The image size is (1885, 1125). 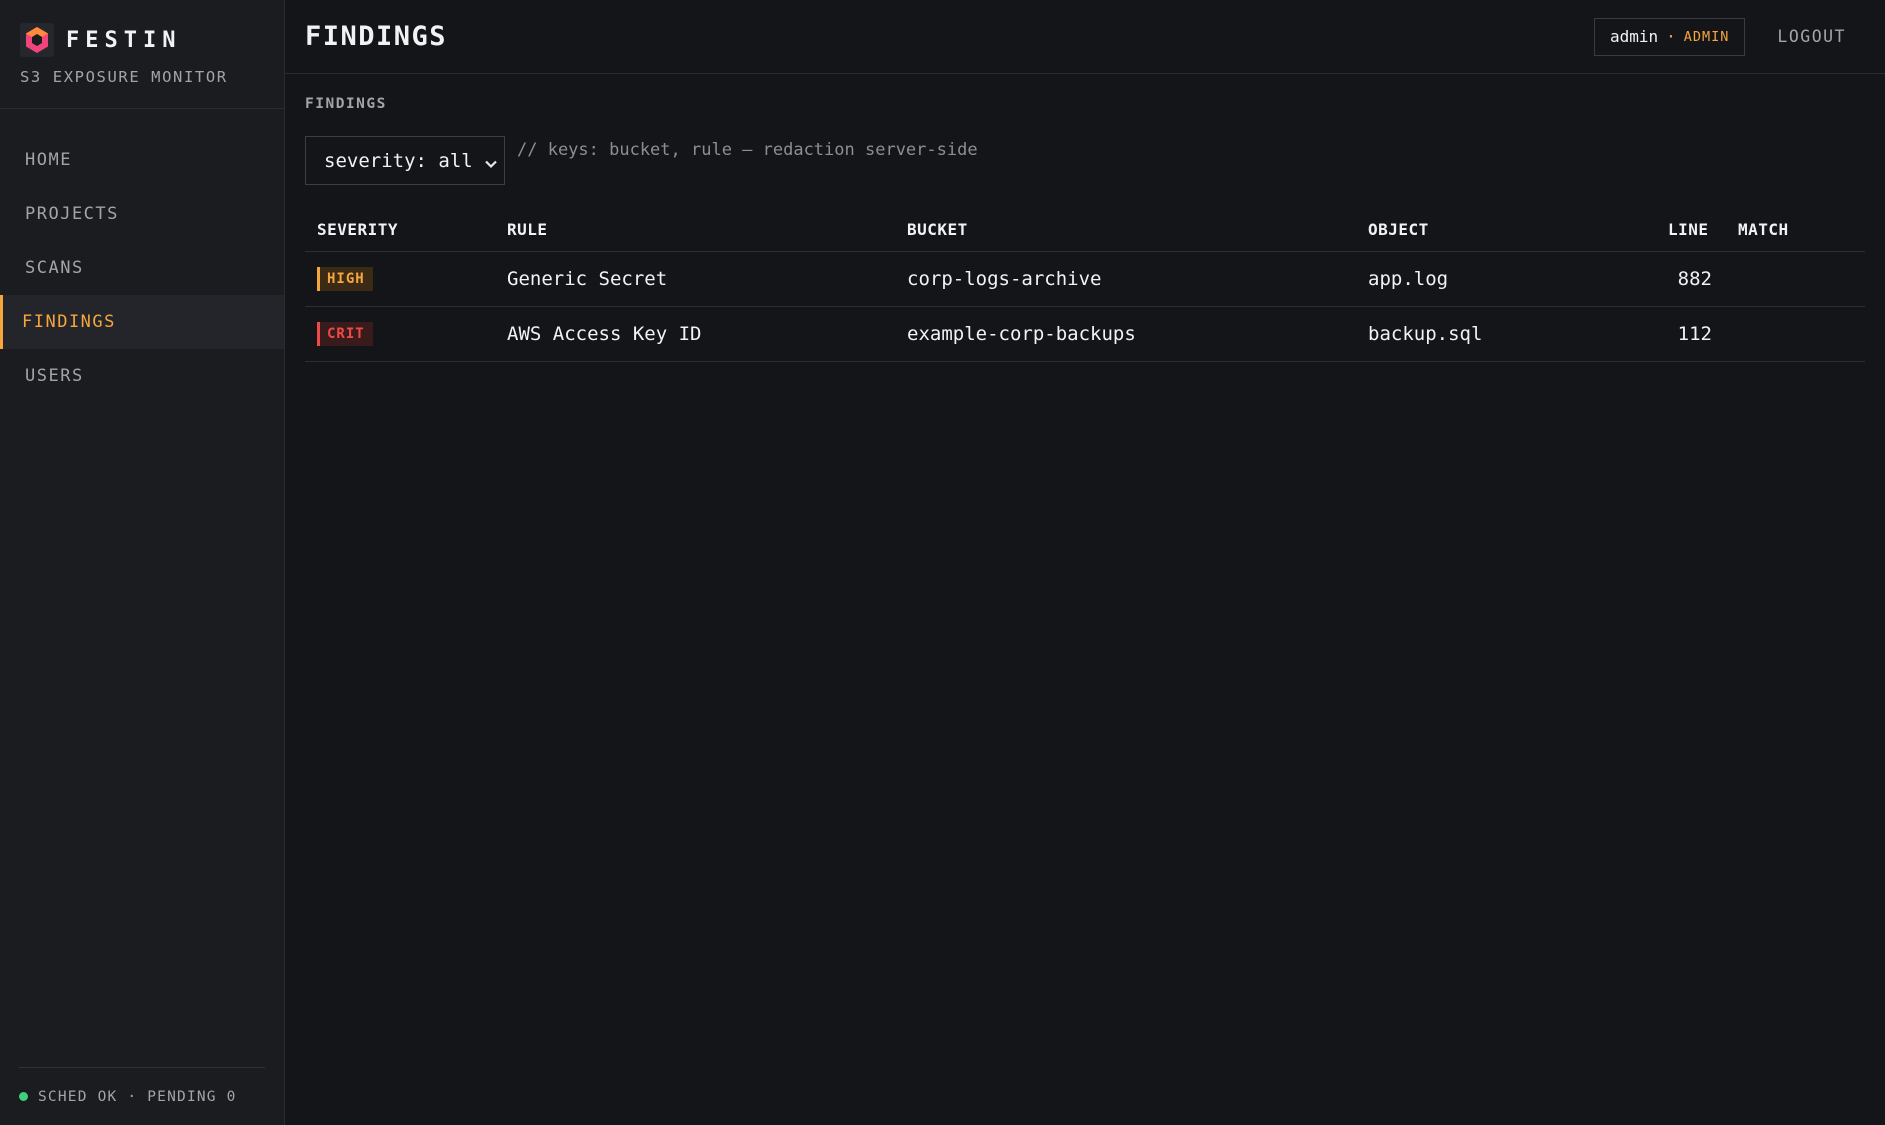 I want to click on table-header: SEVERITY RULE BUCKET OBJECT LINE MATCH, so click(x=1085, y=231).